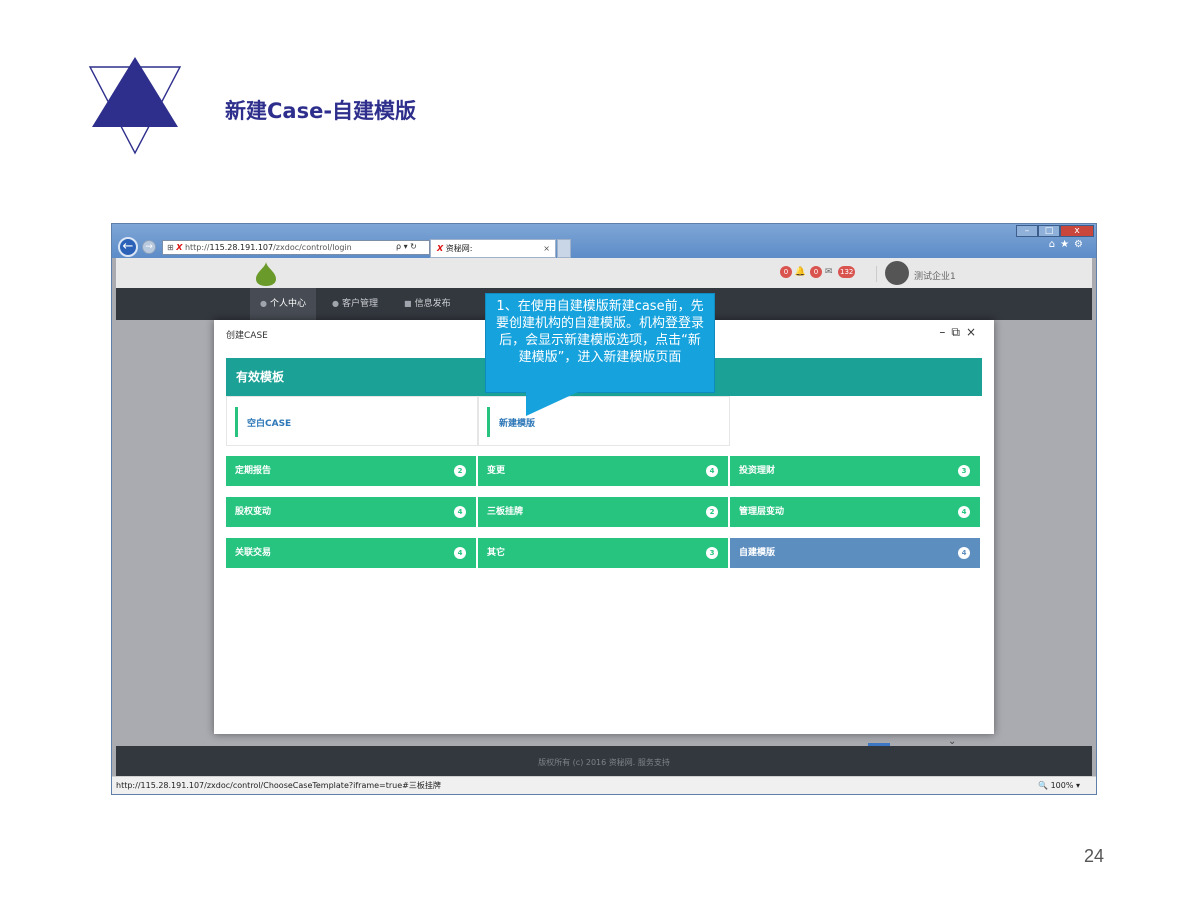 Image resolution: width=1200 pixels, height=900 pixels. Describe the element at coordinates (266, 274) in the screenshot. I see `leaf-logo-icon` at that location.